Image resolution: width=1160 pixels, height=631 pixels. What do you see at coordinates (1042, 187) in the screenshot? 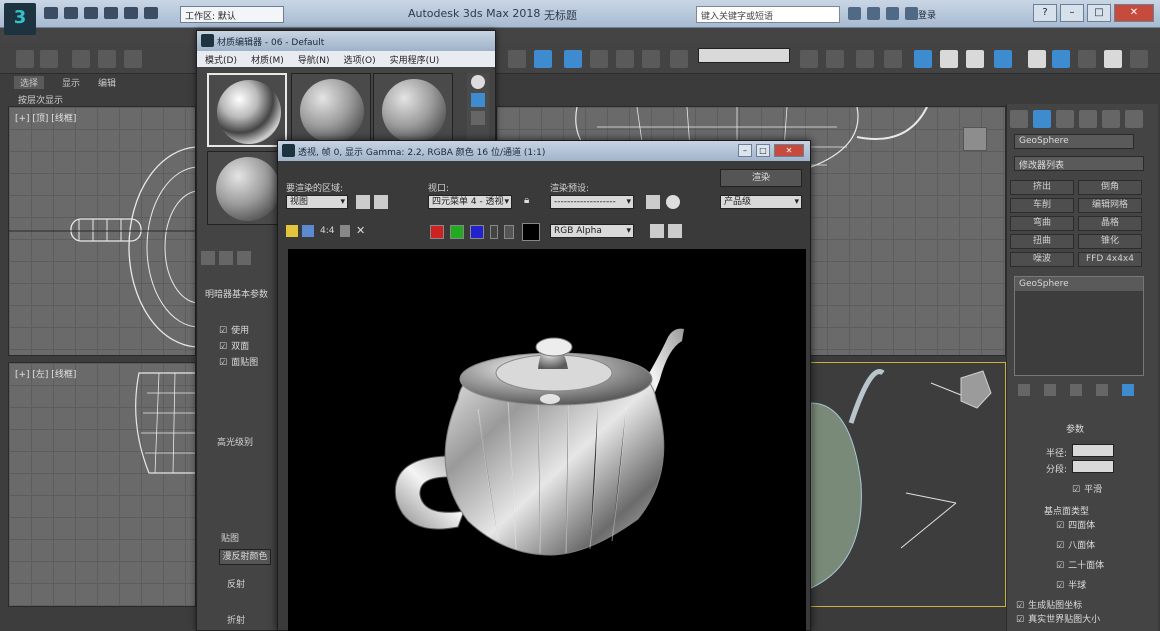
I see `modifier-button: 挤出` at bounding box center [1042, 187].